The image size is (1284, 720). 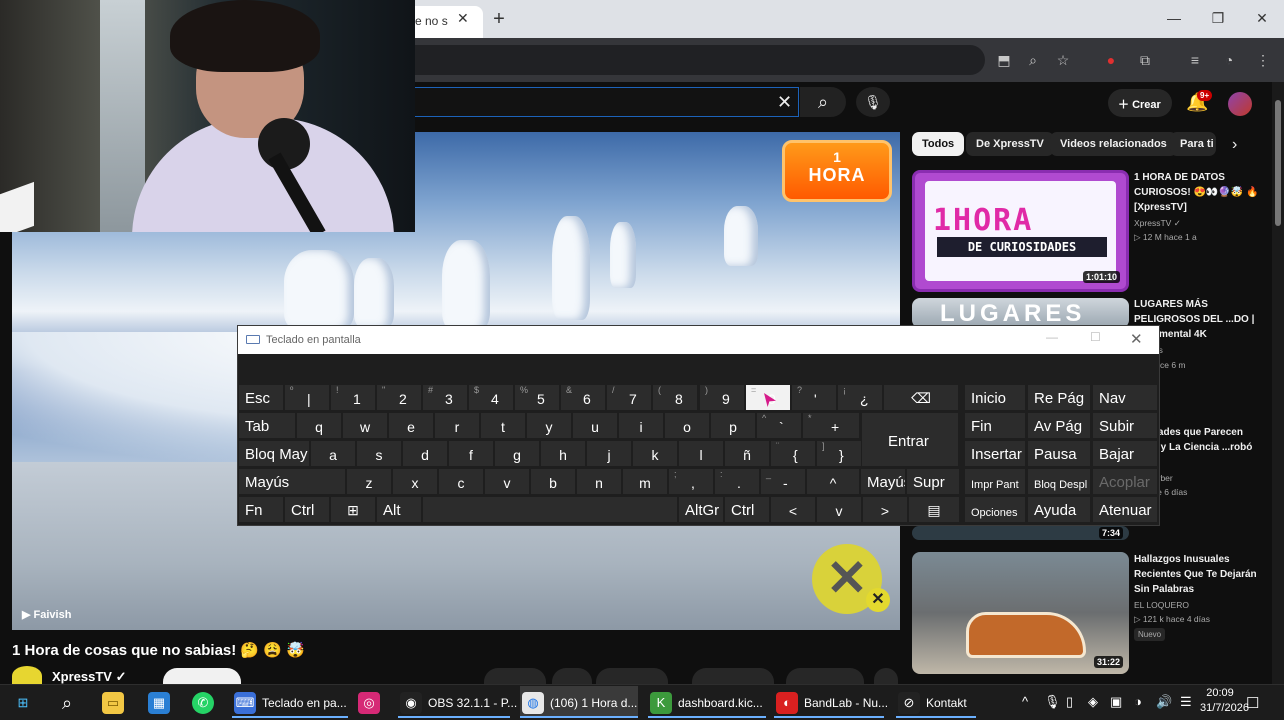 What do you see at coordinates (938, 144) in the screenshot?
I see `chip-all: Todos` at bounding box center [938, 144].